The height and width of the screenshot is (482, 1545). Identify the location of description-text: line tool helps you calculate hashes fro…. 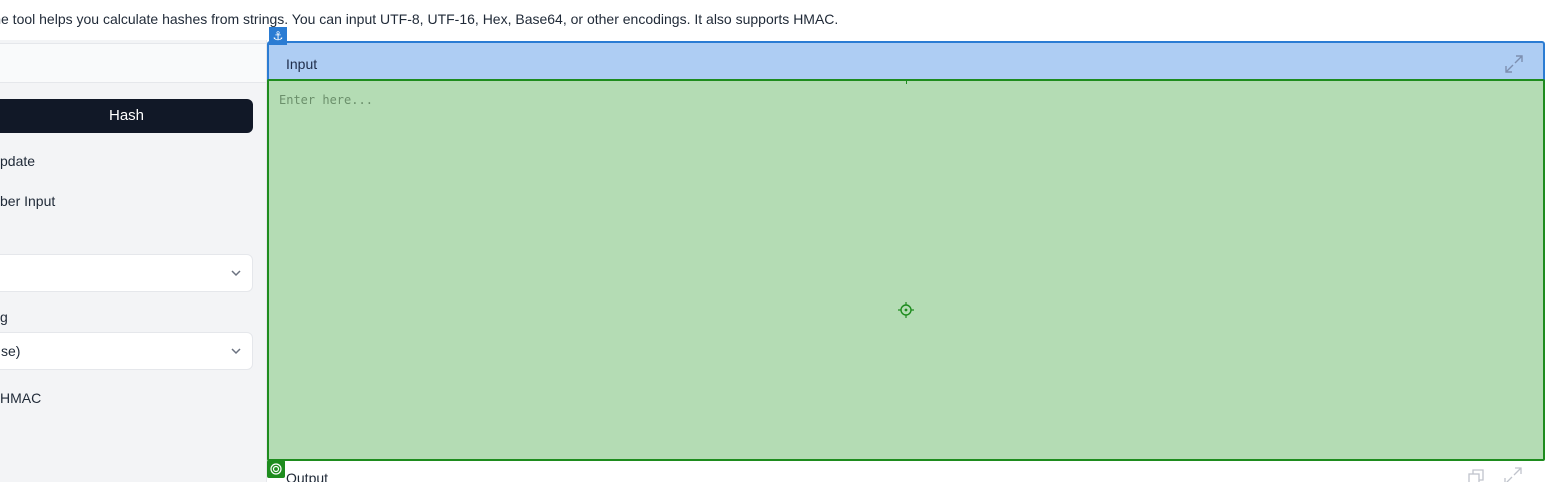
(419, 19).